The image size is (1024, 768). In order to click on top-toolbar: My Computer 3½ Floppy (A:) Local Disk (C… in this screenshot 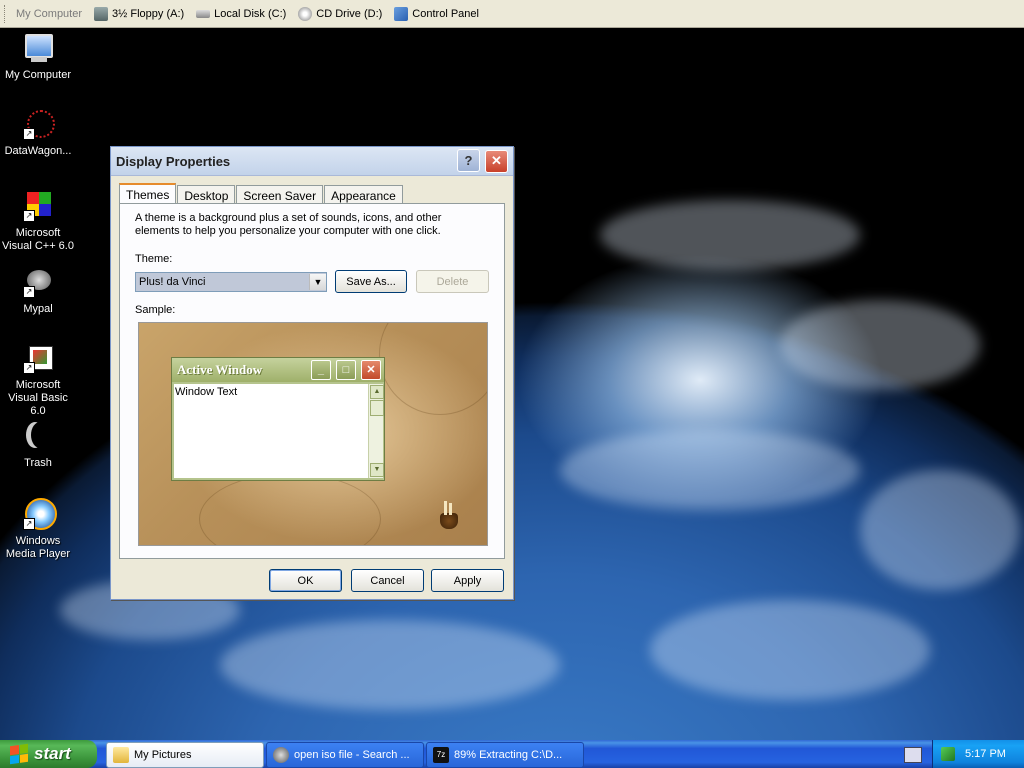, I will do `click(512, 14)`.